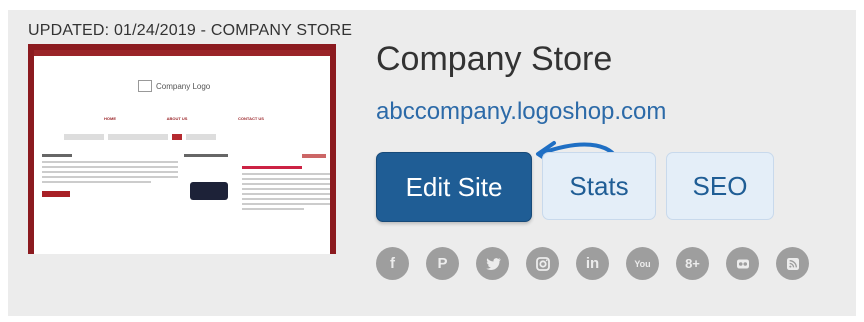  What do you see at coordinates (177, 118) in the screenshot?
I see `thumbnail-nav-item: ABOUT US` at bounding box center [177, 118].